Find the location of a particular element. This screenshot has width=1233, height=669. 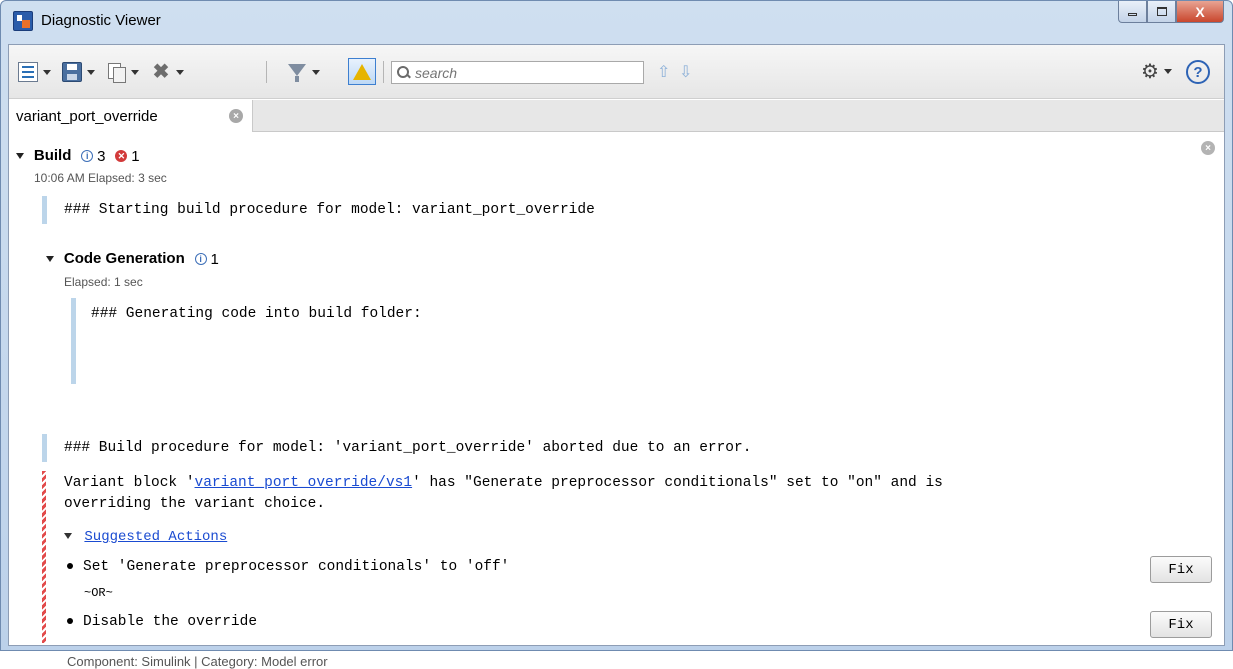

build-time: 10:06 AM Elapsed: 3 sec is located at coordinates (100, 178).